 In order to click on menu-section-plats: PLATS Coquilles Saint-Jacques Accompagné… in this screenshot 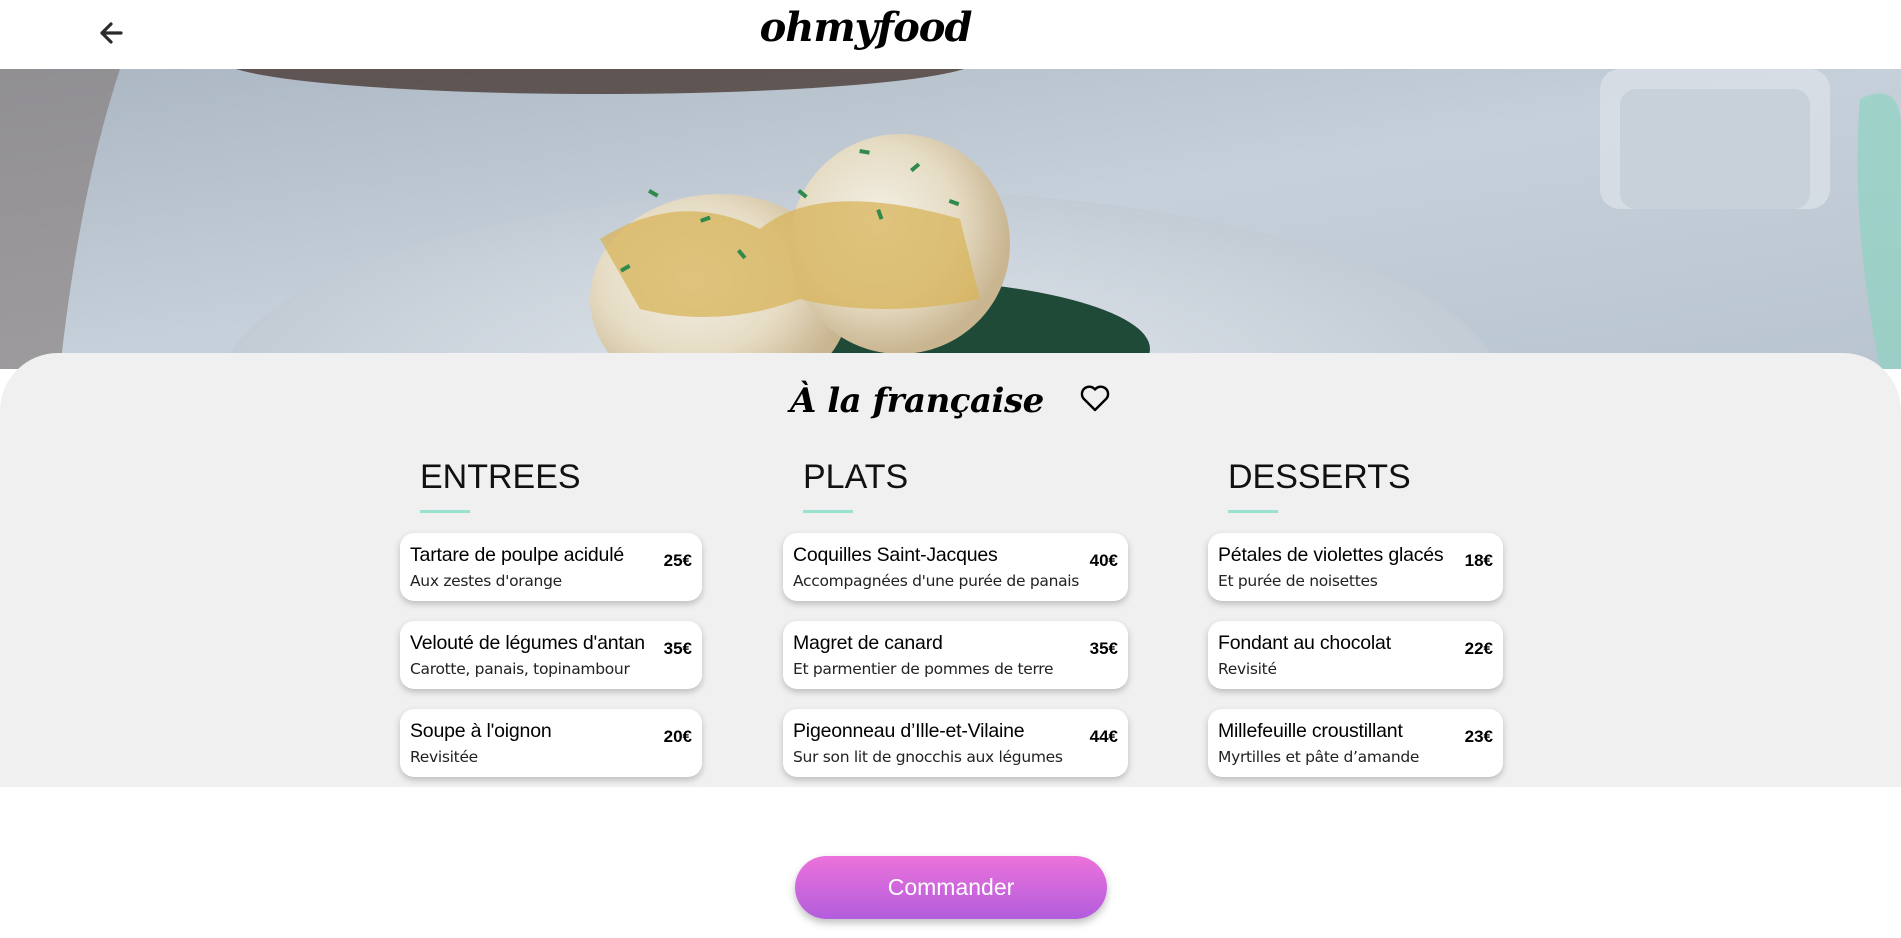, I will do `click(955, 616)`.